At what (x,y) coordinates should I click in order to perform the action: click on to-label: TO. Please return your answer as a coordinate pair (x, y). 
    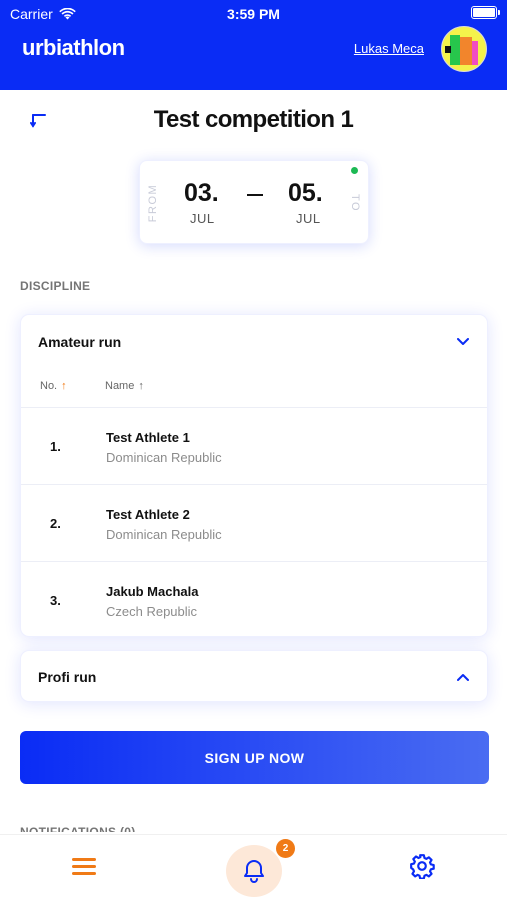
    Looking at the image, I should click on (354, 203).